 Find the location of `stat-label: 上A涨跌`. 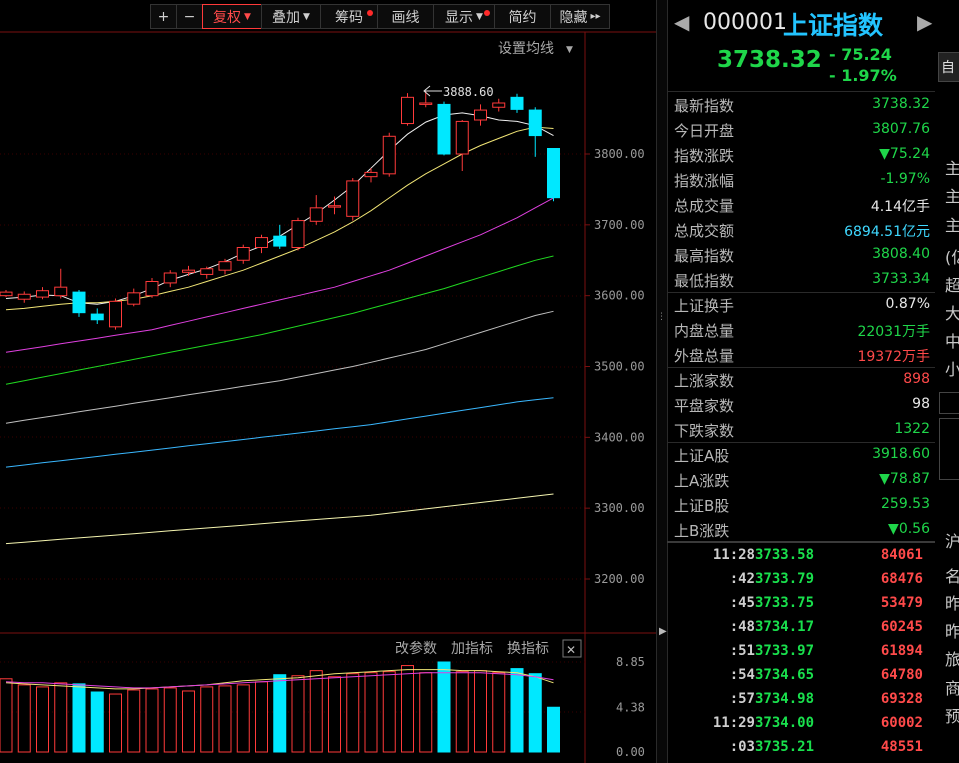

stat-label: 上A涨跌 is located at coordinates (702, 481).